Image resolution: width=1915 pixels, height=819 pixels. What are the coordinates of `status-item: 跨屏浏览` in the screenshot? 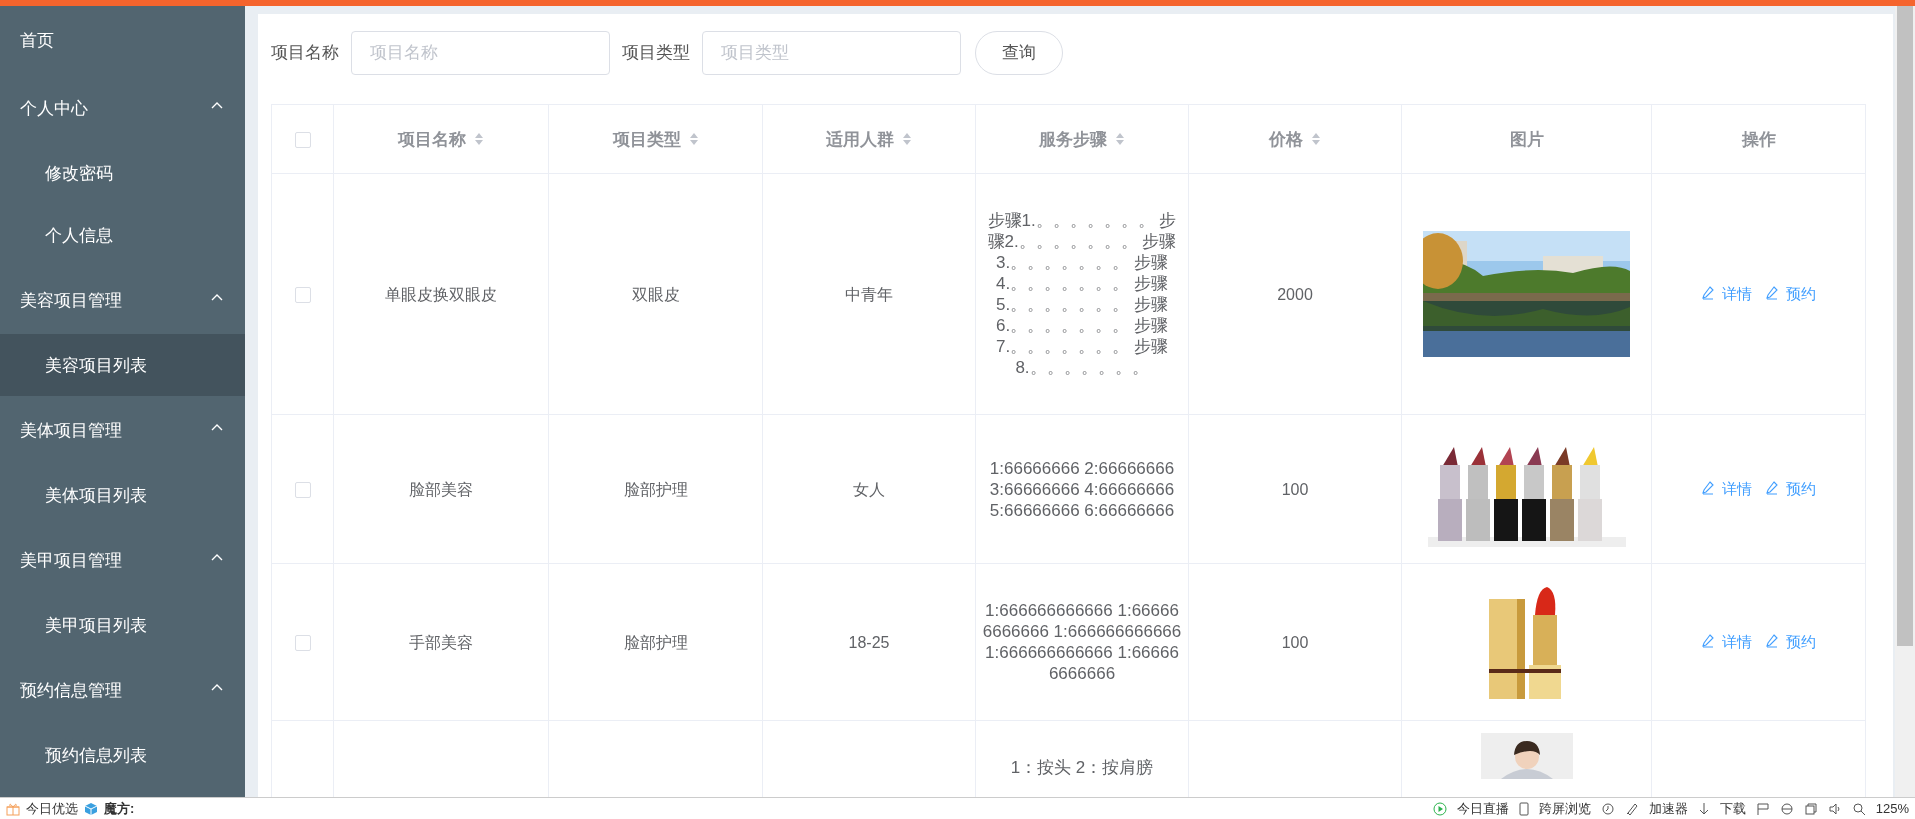 It's located at (1564, 808).